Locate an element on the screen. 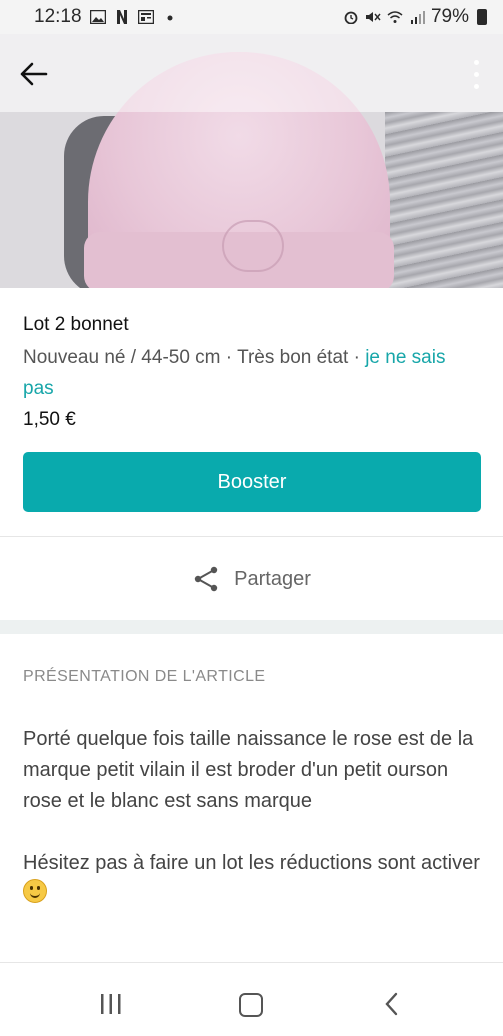 This screenshot has width=503, height=1036. netflix-icon is located at coordinates (121, 17).